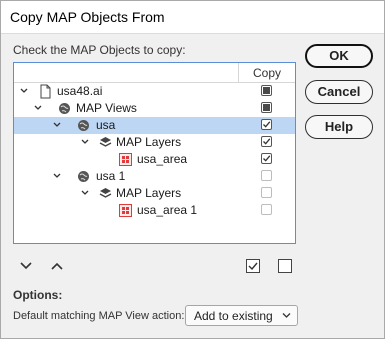 The image size is (385, 339). Describe the element at coordinates (99, 316) in the screenshot. I see `default-action-label: Default matching MAP View action:` at that location.